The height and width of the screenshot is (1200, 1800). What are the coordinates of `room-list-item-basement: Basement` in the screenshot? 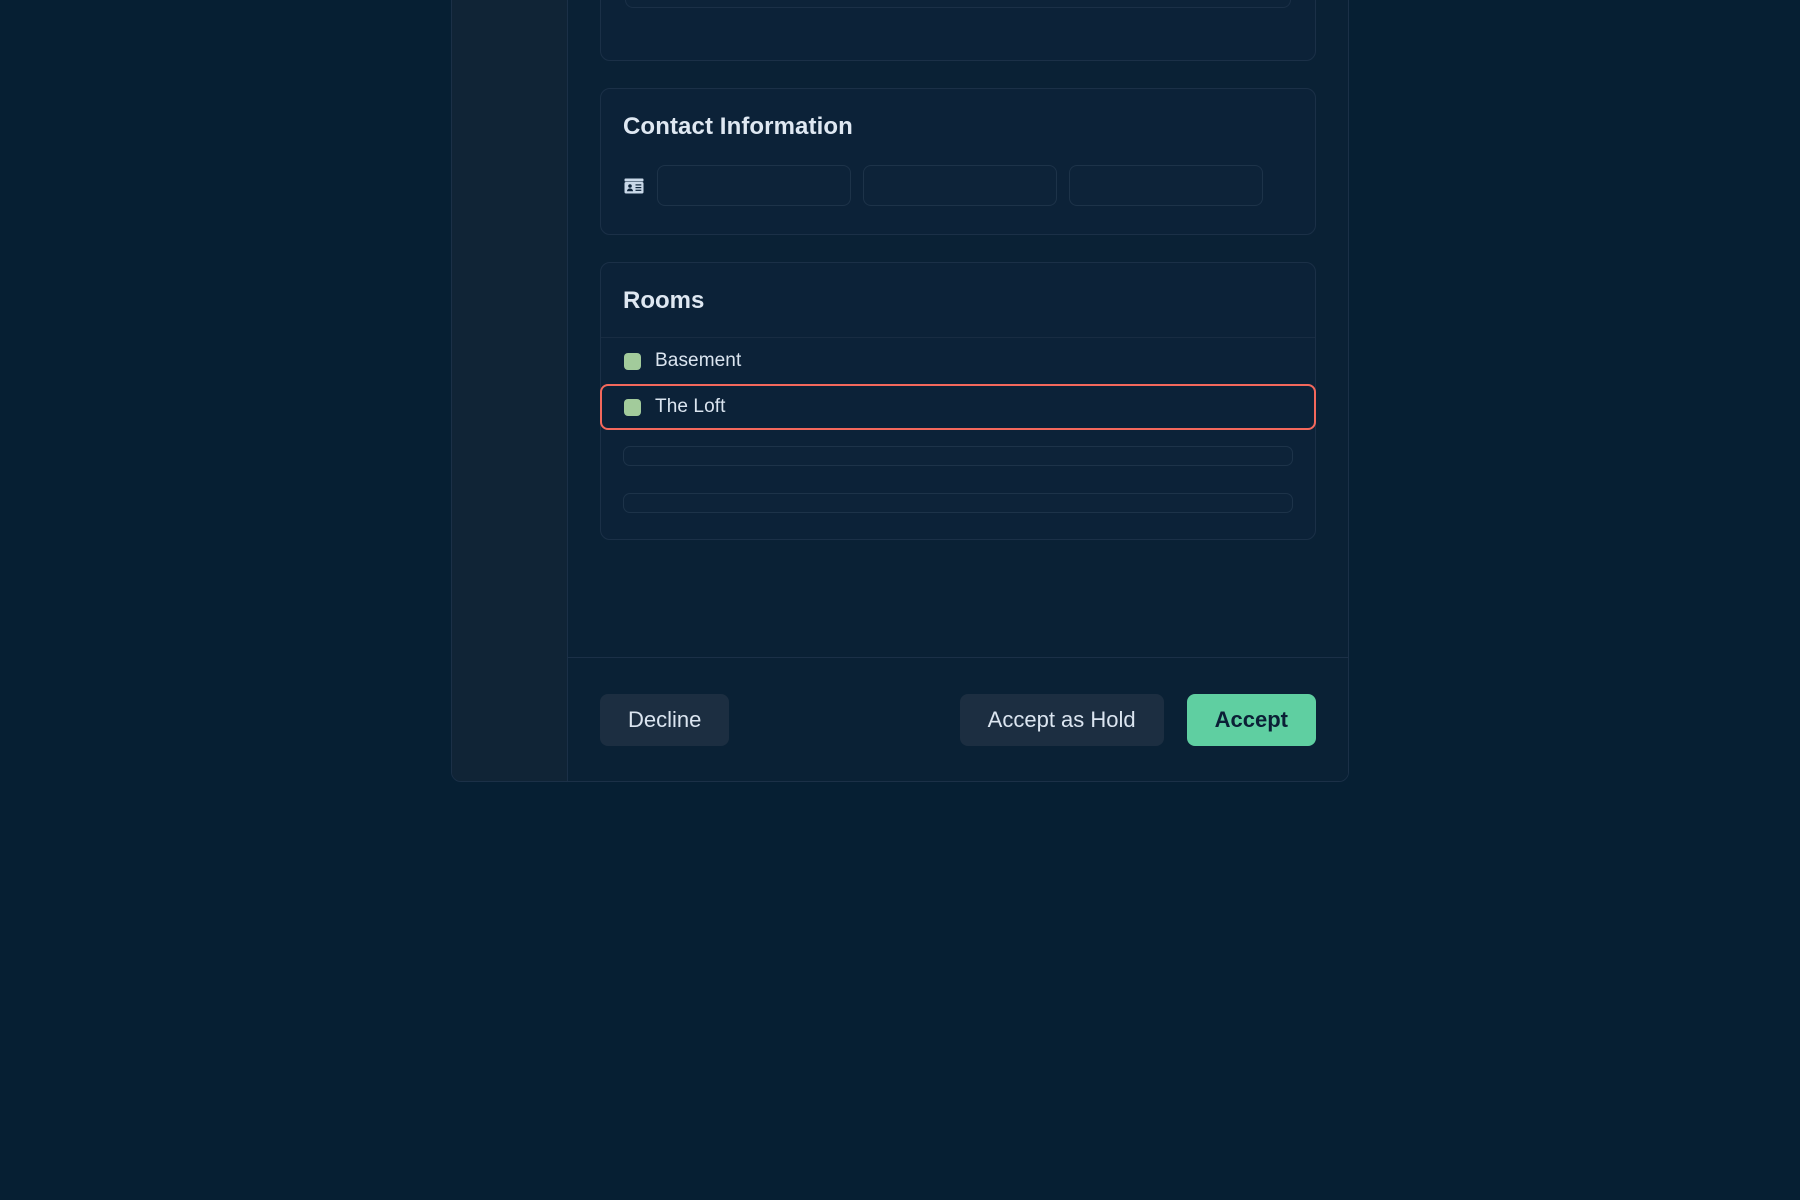 It's located at (958, 361).